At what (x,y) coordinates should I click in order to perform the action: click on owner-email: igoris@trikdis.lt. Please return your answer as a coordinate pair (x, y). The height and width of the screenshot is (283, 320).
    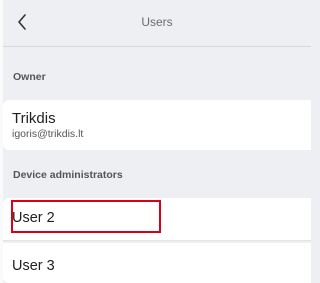
    Looking at the image, I should click on (48, 134).